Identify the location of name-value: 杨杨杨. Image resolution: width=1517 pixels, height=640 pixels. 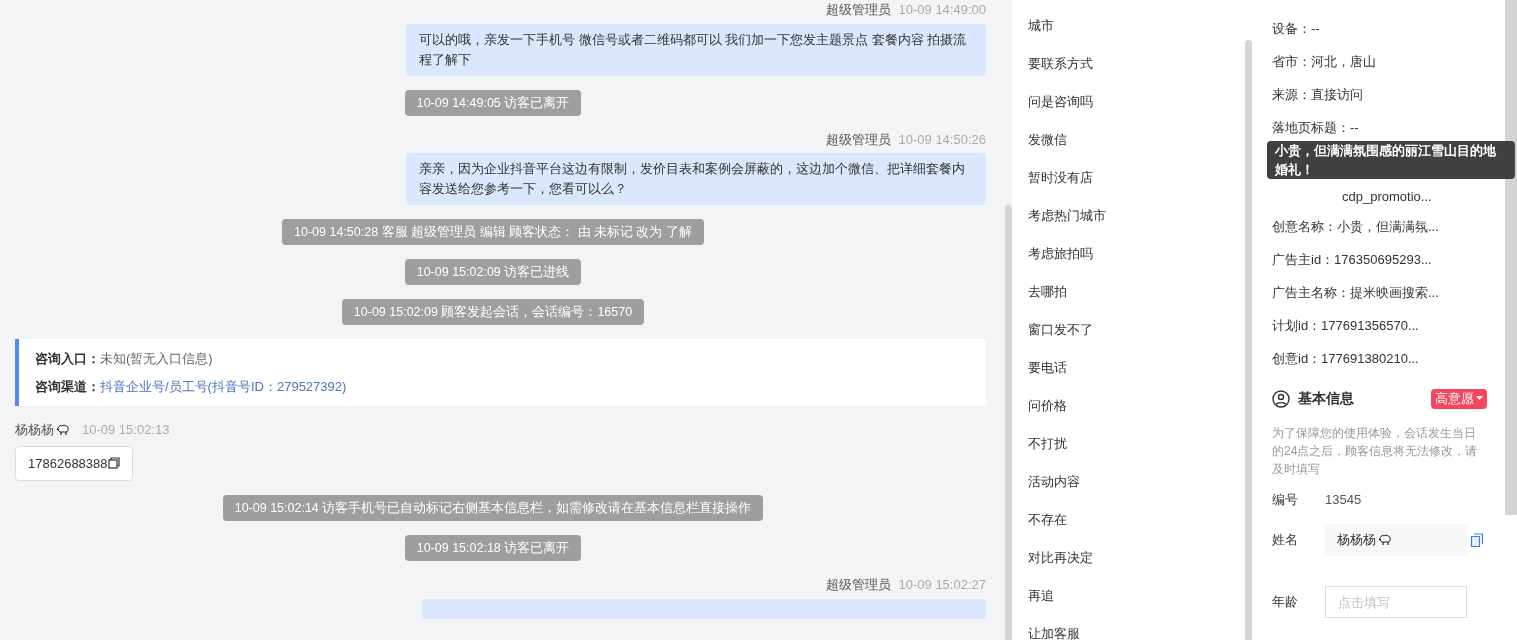
(1356, 540).